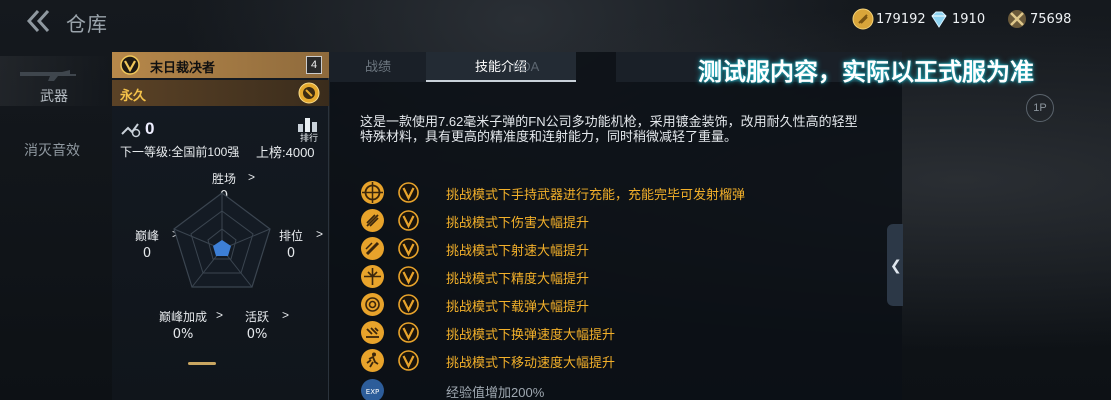 This screenshot has width=1111, height=400. Describe the element at coordinates (256, 317) in the screenshot. I see `stat-active-label: 活跃` at that location.